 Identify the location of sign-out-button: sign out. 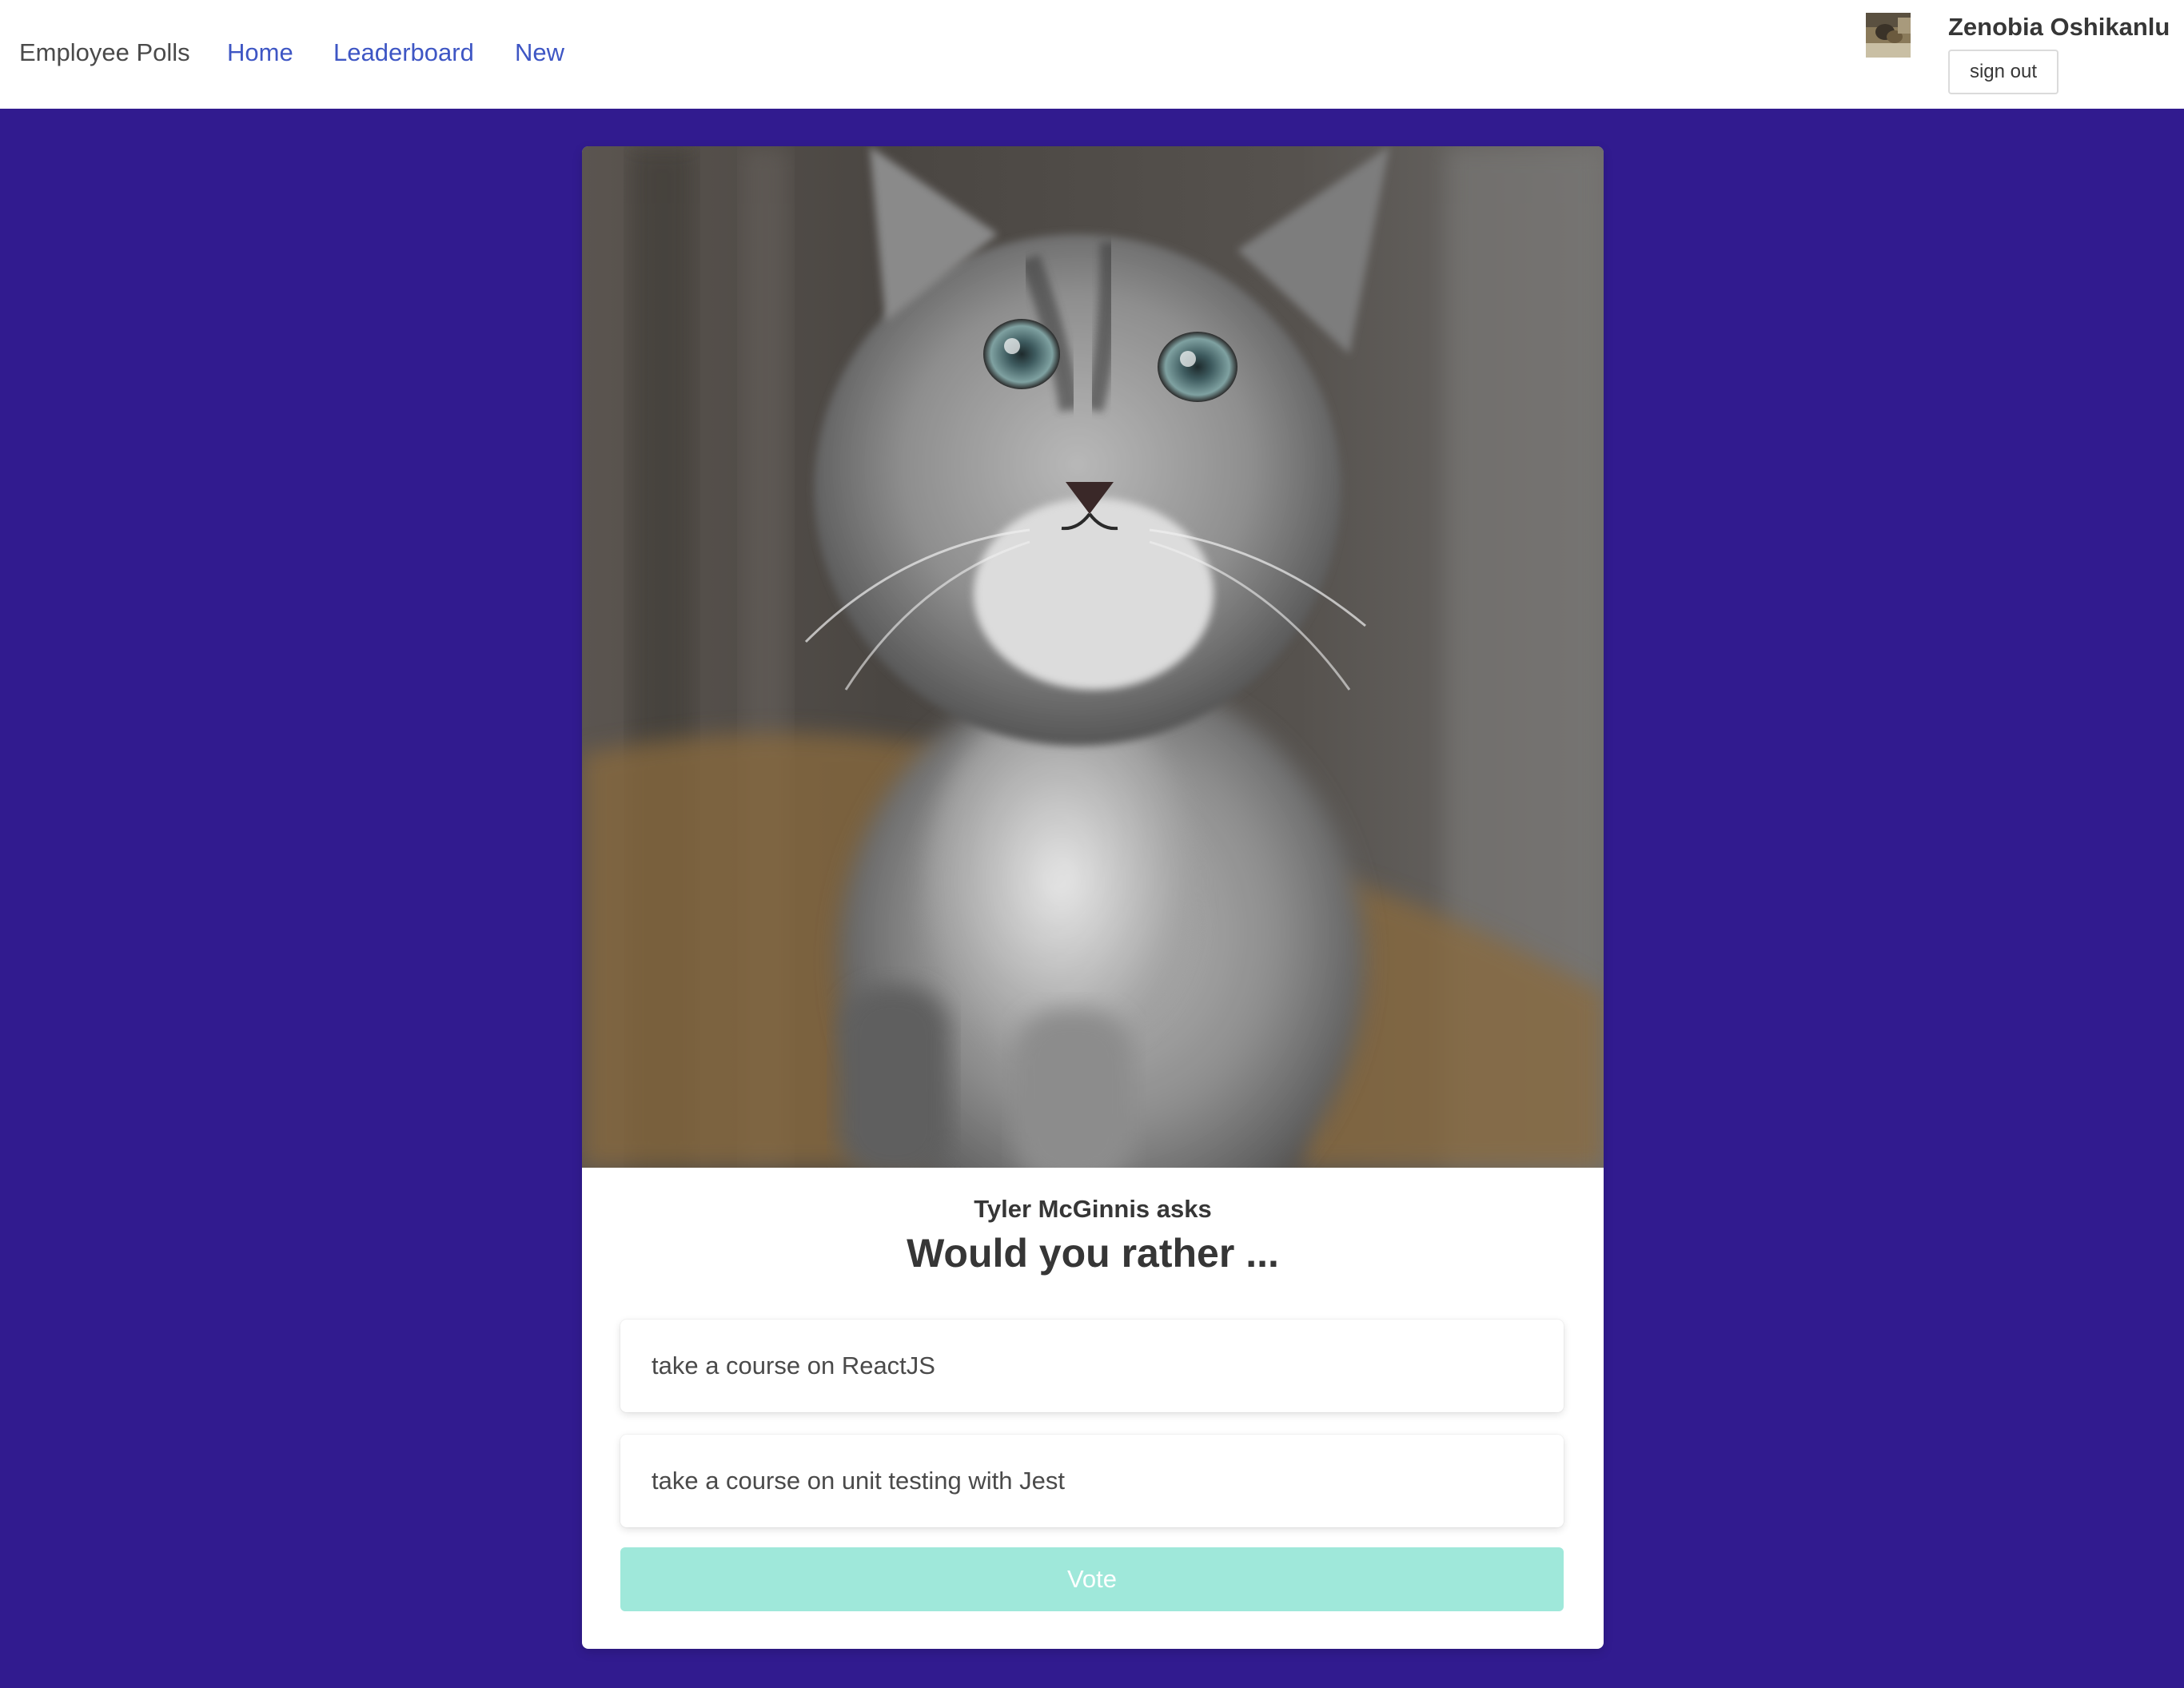
(2003, 72).